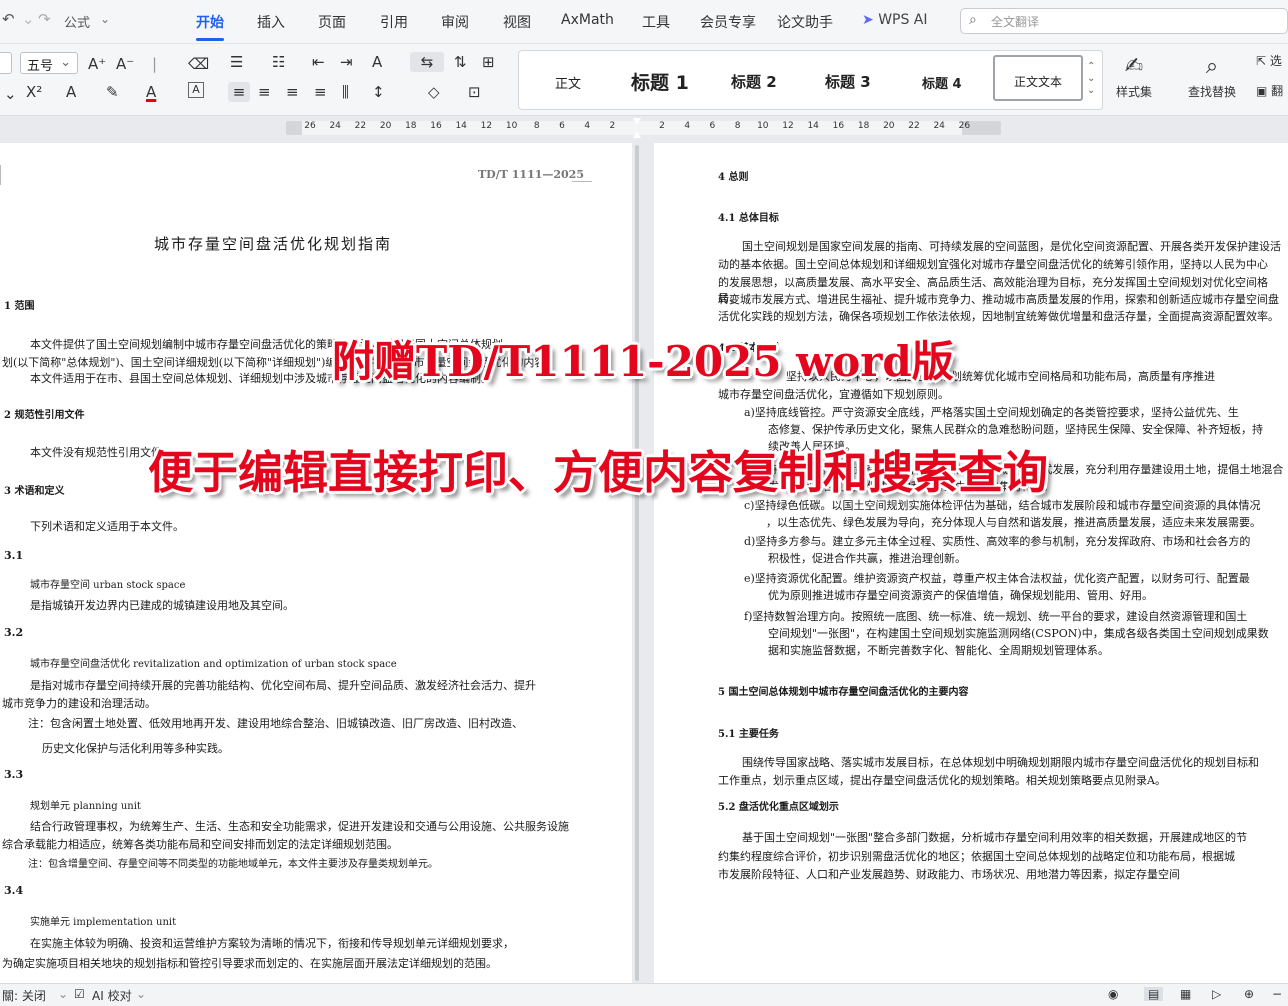 This screenshot has height=1006, width=1288. I want to click on style-set-button: ✍ 样式集, so click(1134, 77).